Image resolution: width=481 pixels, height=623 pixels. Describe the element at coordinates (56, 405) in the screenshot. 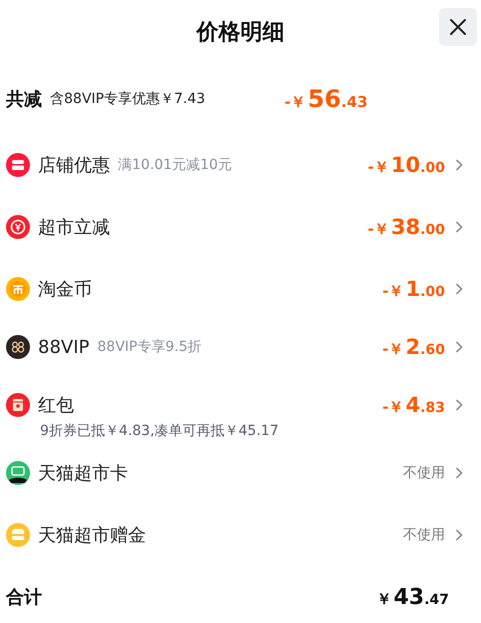

I see `item-label: 红包` at that location.